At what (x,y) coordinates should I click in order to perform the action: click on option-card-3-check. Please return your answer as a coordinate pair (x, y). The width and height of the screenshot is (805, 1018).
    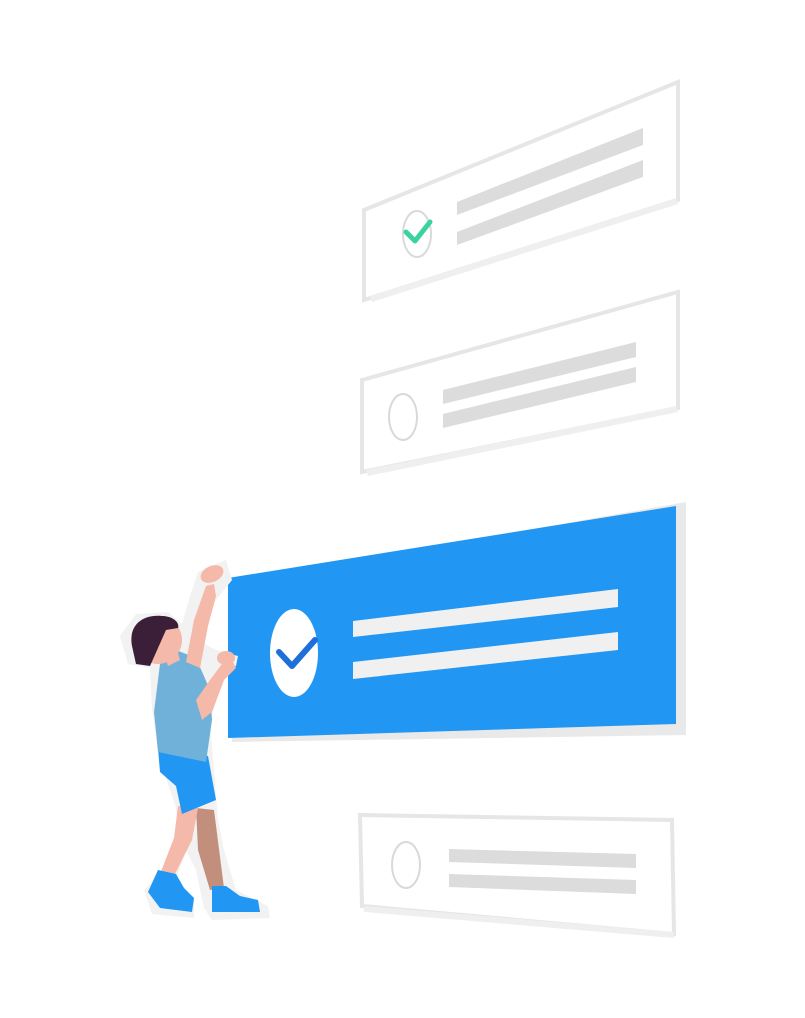
    Looking at the image, I should click on (294, 653).